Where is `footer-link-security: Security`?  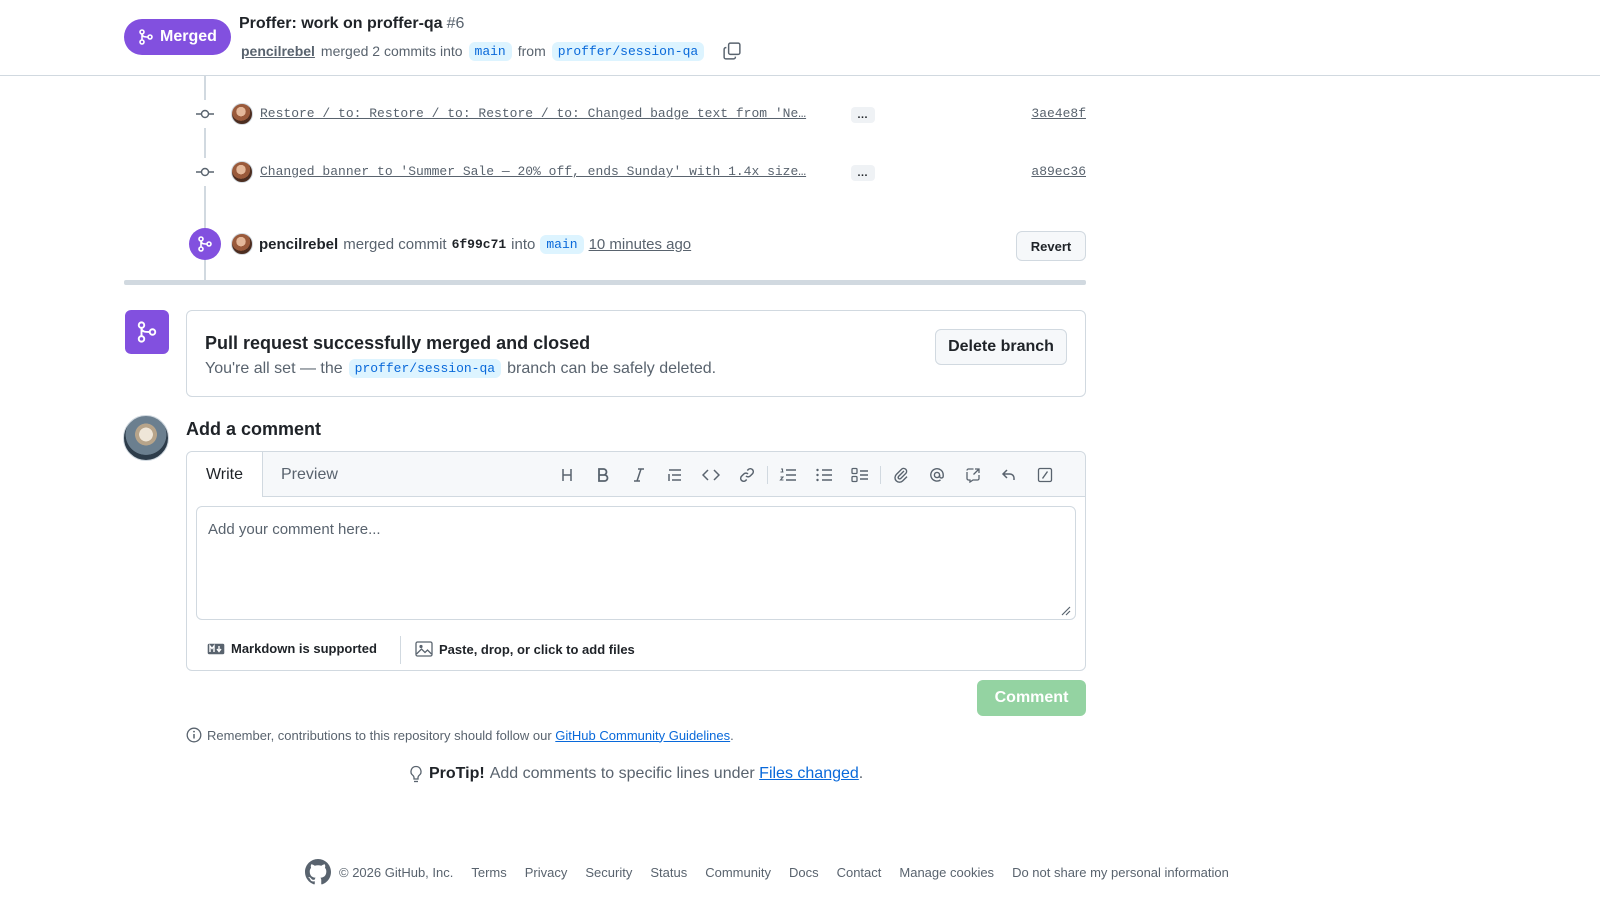
footer-link-security: Security is located at coordinates (608, 872).